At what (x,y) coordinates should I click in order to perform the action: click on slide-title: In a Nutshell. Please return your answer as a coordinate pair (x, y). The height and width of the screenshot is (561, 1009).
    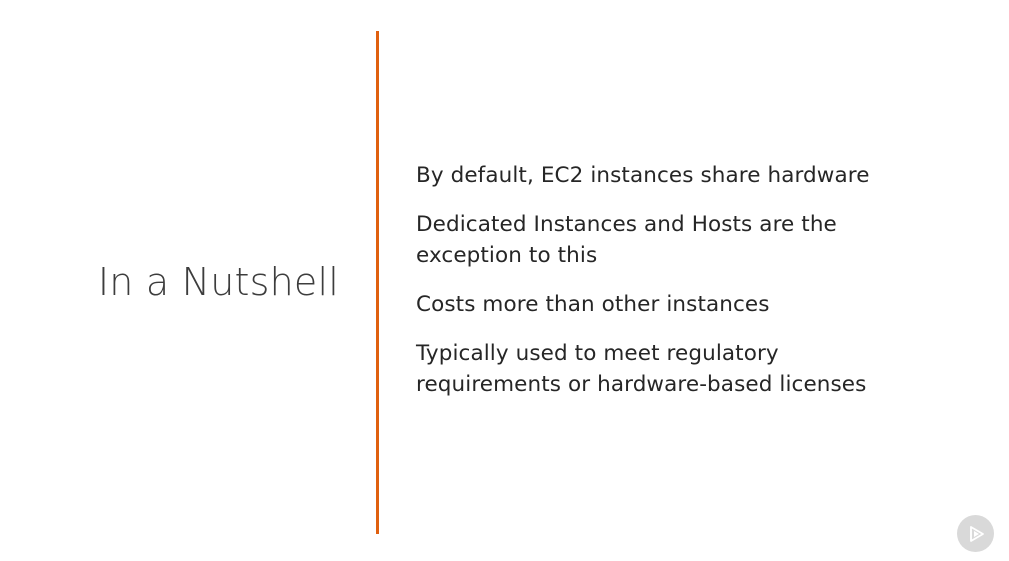
    Looking at the image, I should click on (218, 282).